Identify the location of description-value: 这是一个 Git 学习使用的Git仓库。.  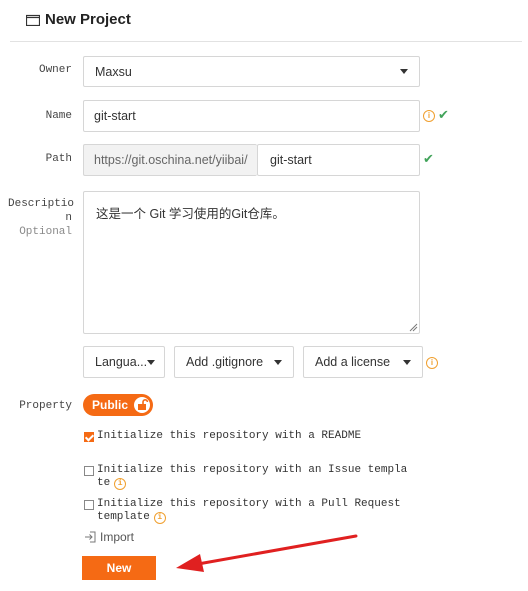
(190, 214).